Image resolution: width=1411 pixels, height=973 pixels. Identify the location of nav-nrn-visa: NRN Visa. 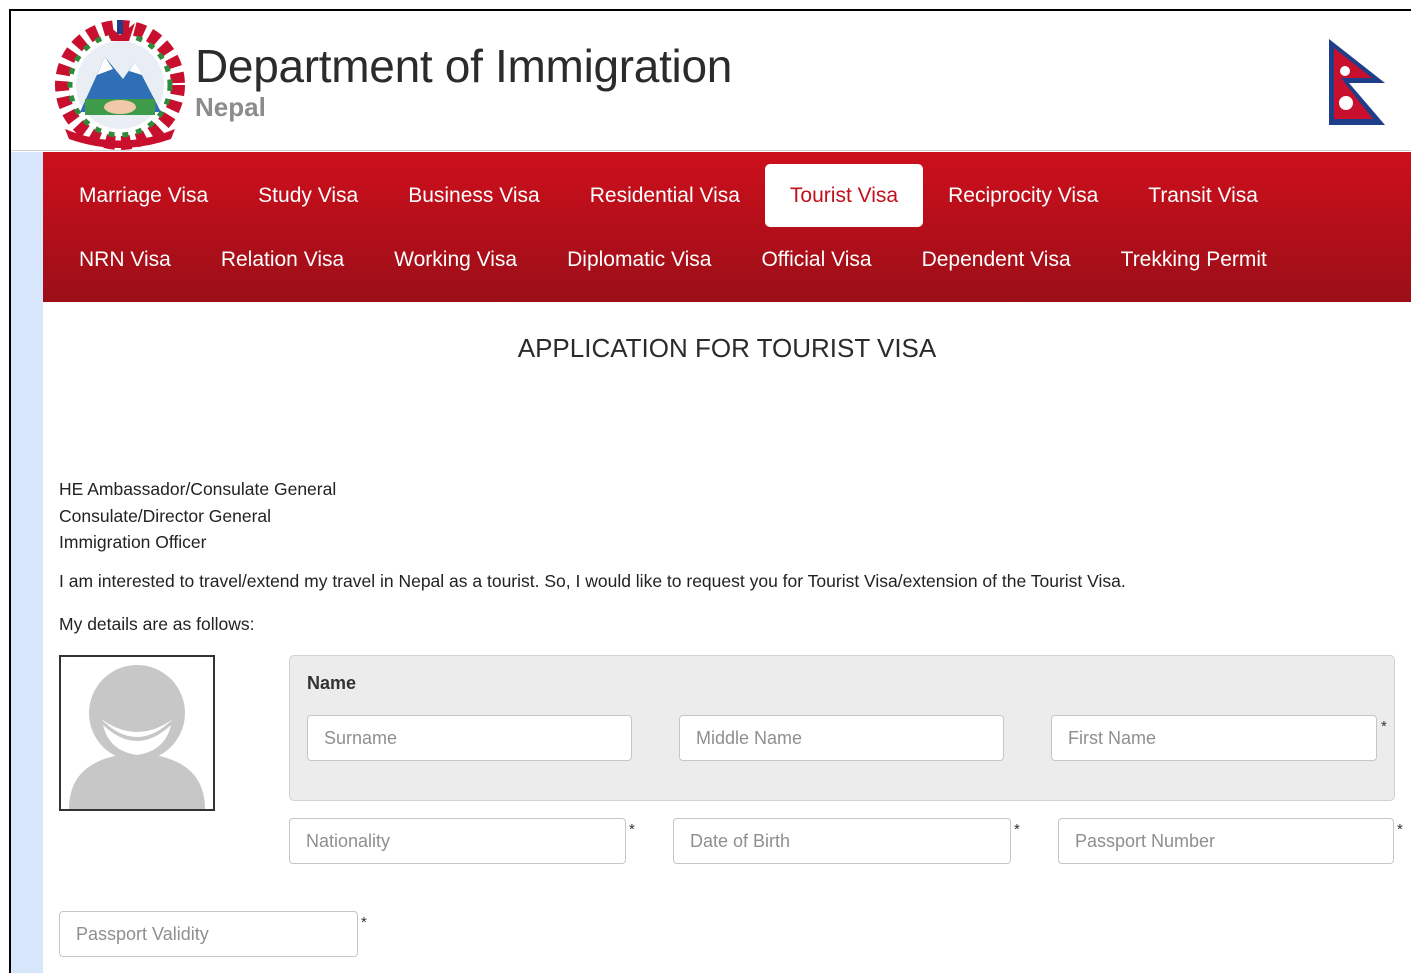
(125, 259).